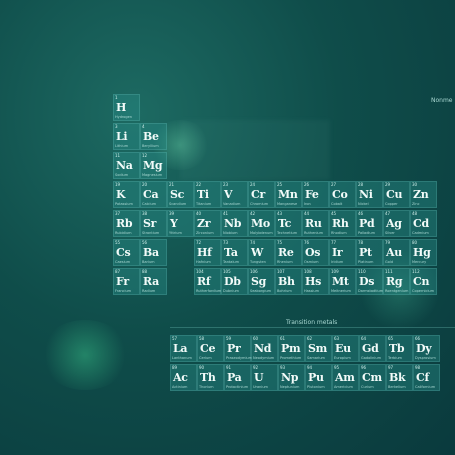 The width and height of the screenshot is (455, 455). What do you see at coordinates (397, 348) in the screenshot?
I see `element-symbol: Tb` at bounding box center [397, 348].